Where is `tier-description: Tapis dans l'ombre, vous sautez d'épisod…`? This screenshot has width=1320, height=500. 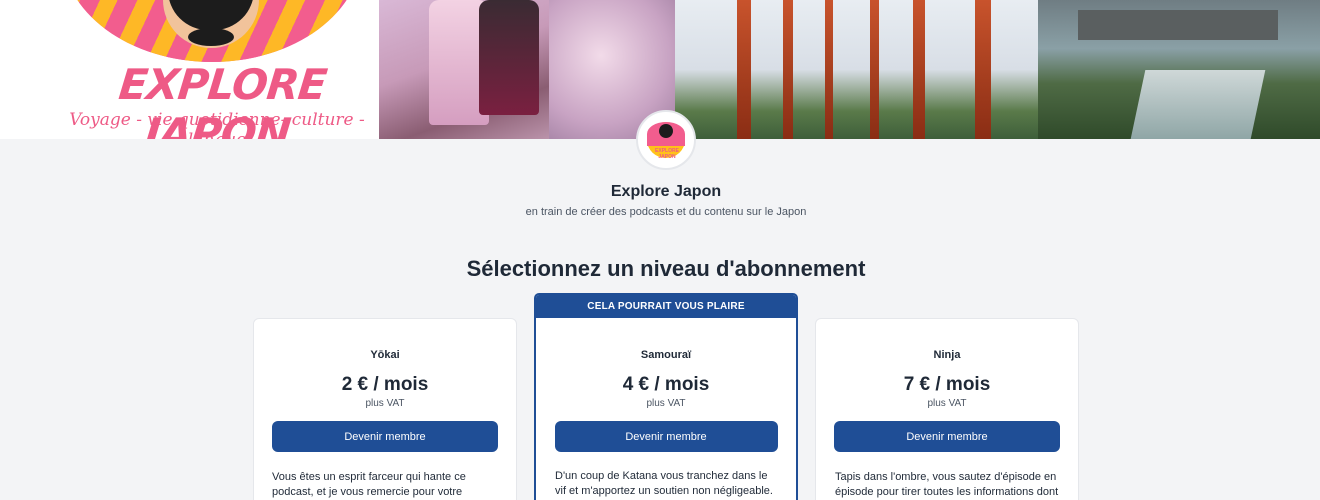 tier-description: Tapis dans l'ombre, vous sautez d'épisod… is located at coordinates (947, 484).